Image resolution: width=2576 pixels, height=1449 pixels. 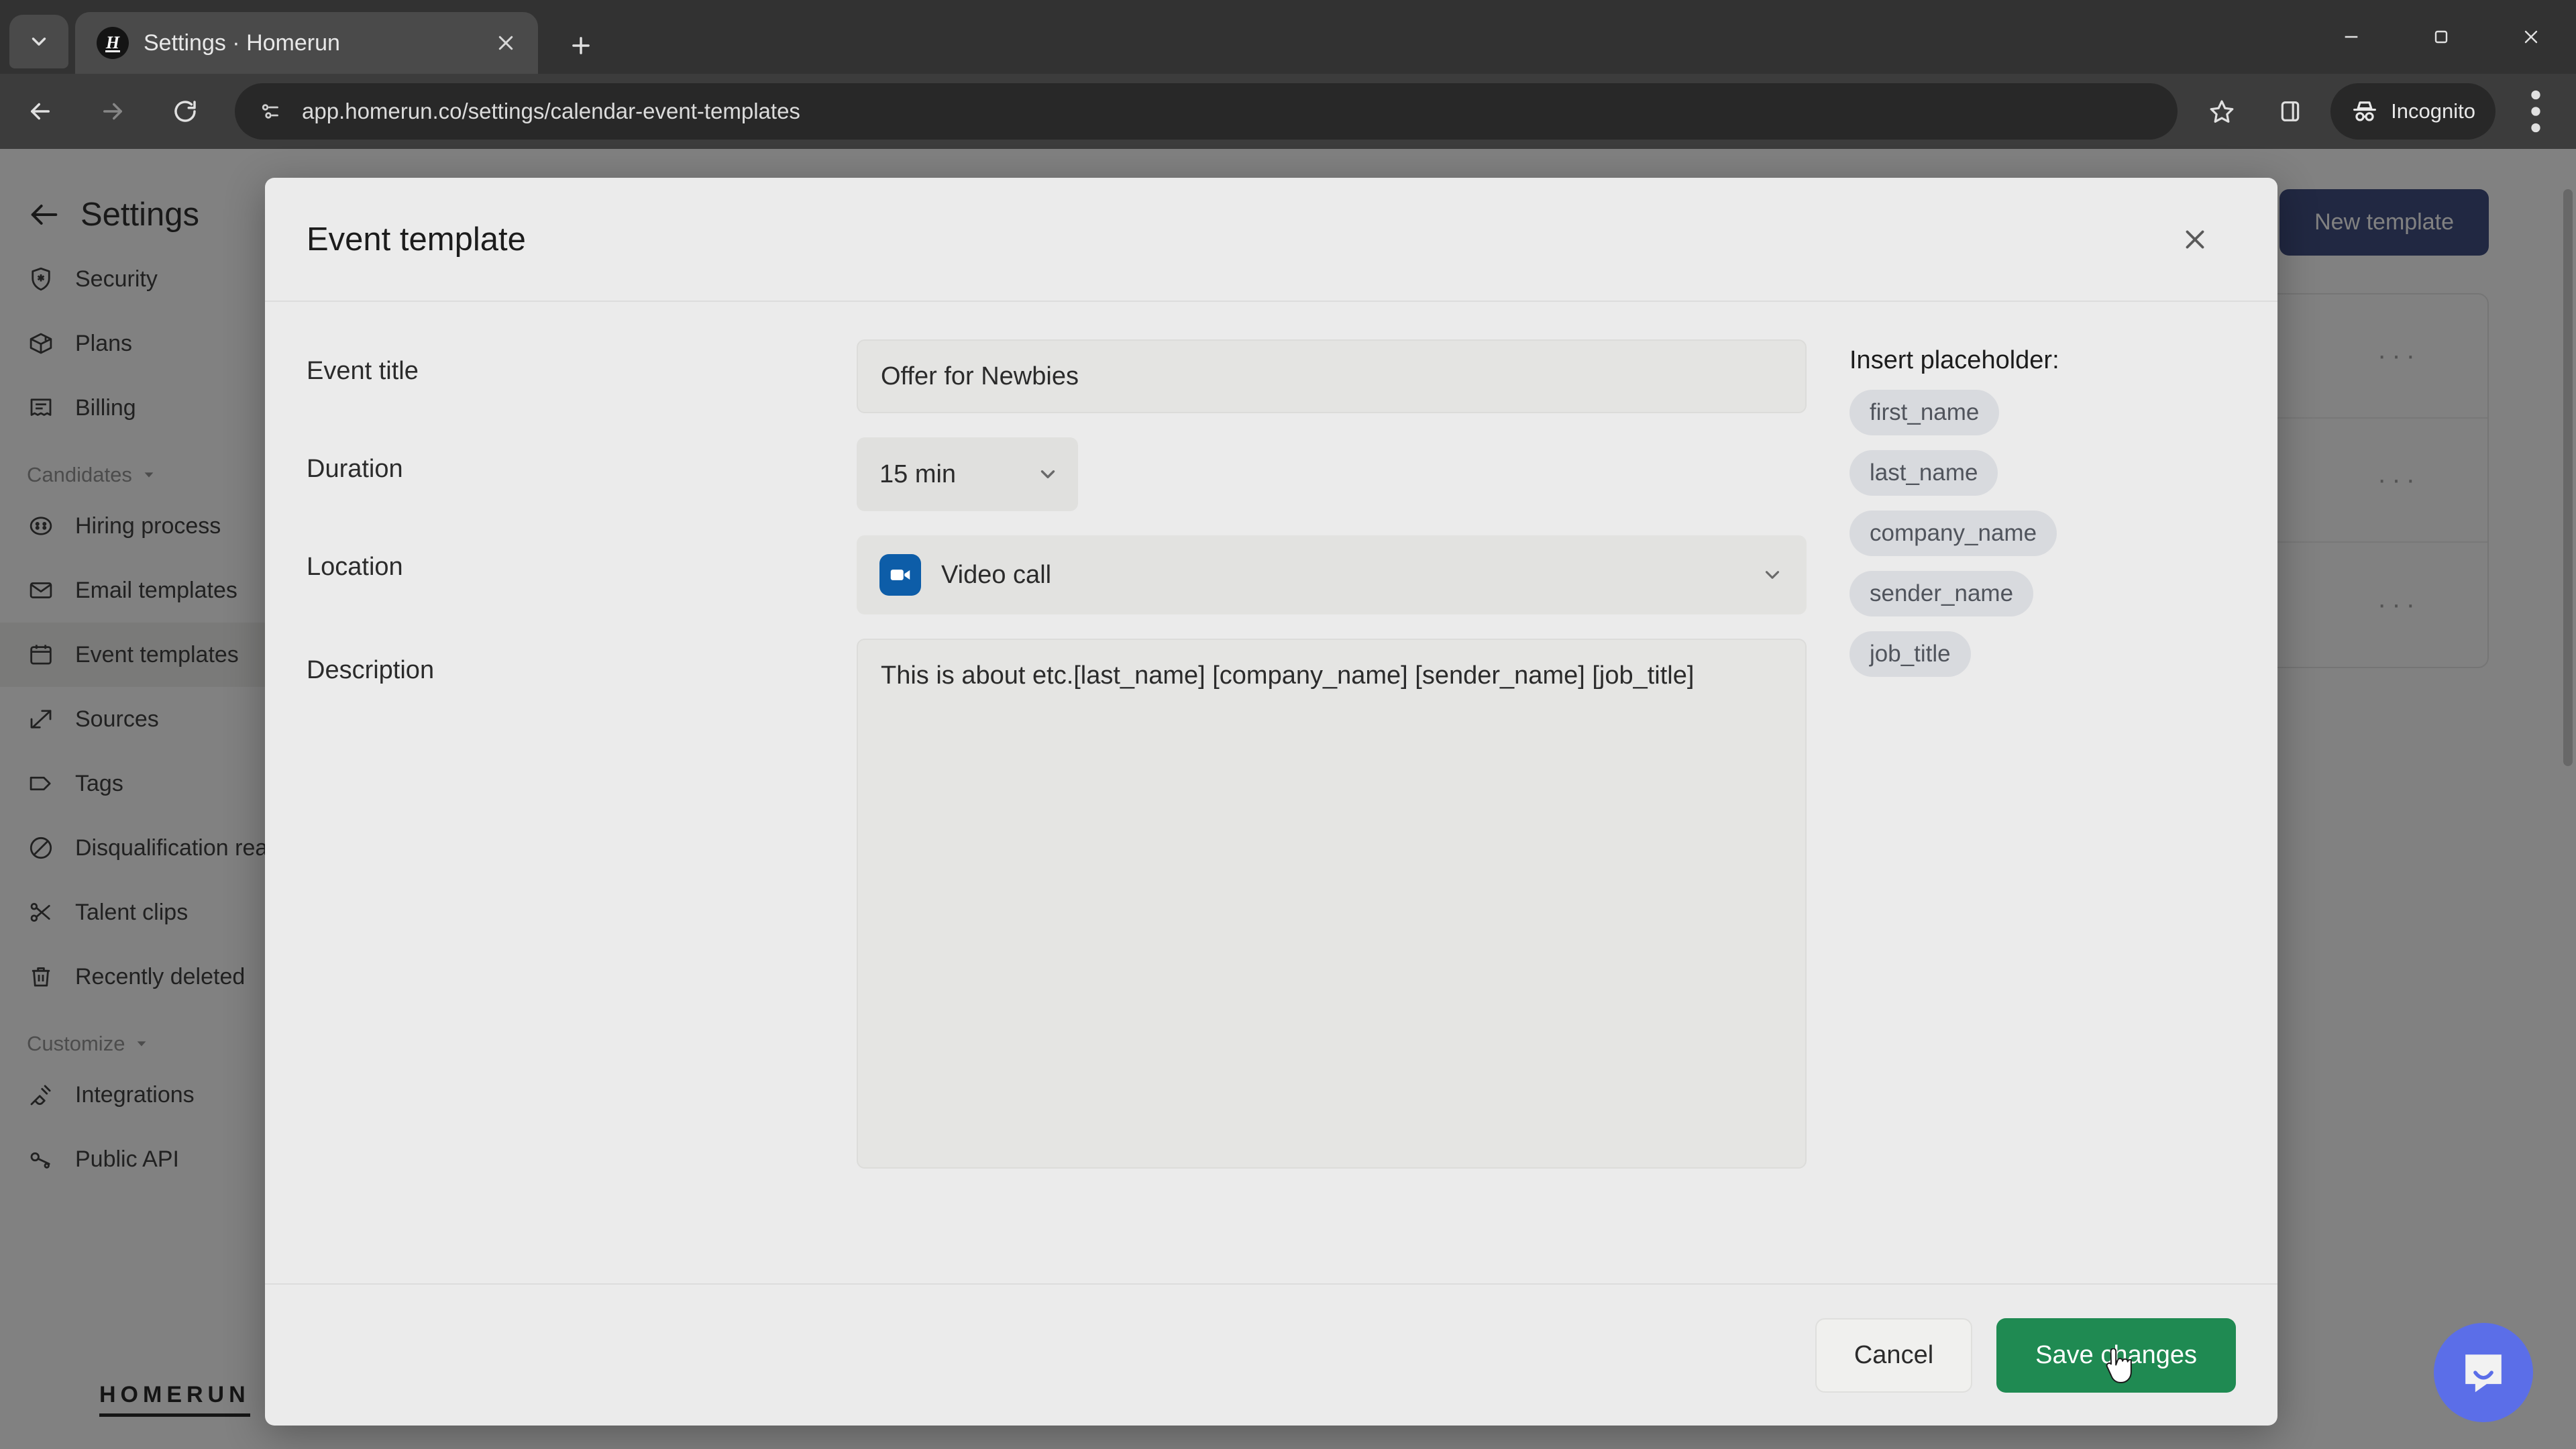 I want to click on browser-tab: H Settings · Homerun, so click(x=306, y=43).